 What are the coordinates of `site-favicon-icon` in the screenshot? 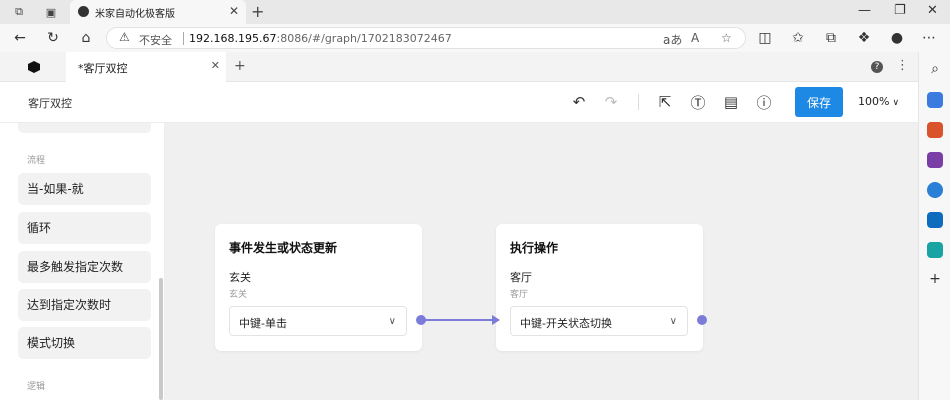 It's located at (83, 11).